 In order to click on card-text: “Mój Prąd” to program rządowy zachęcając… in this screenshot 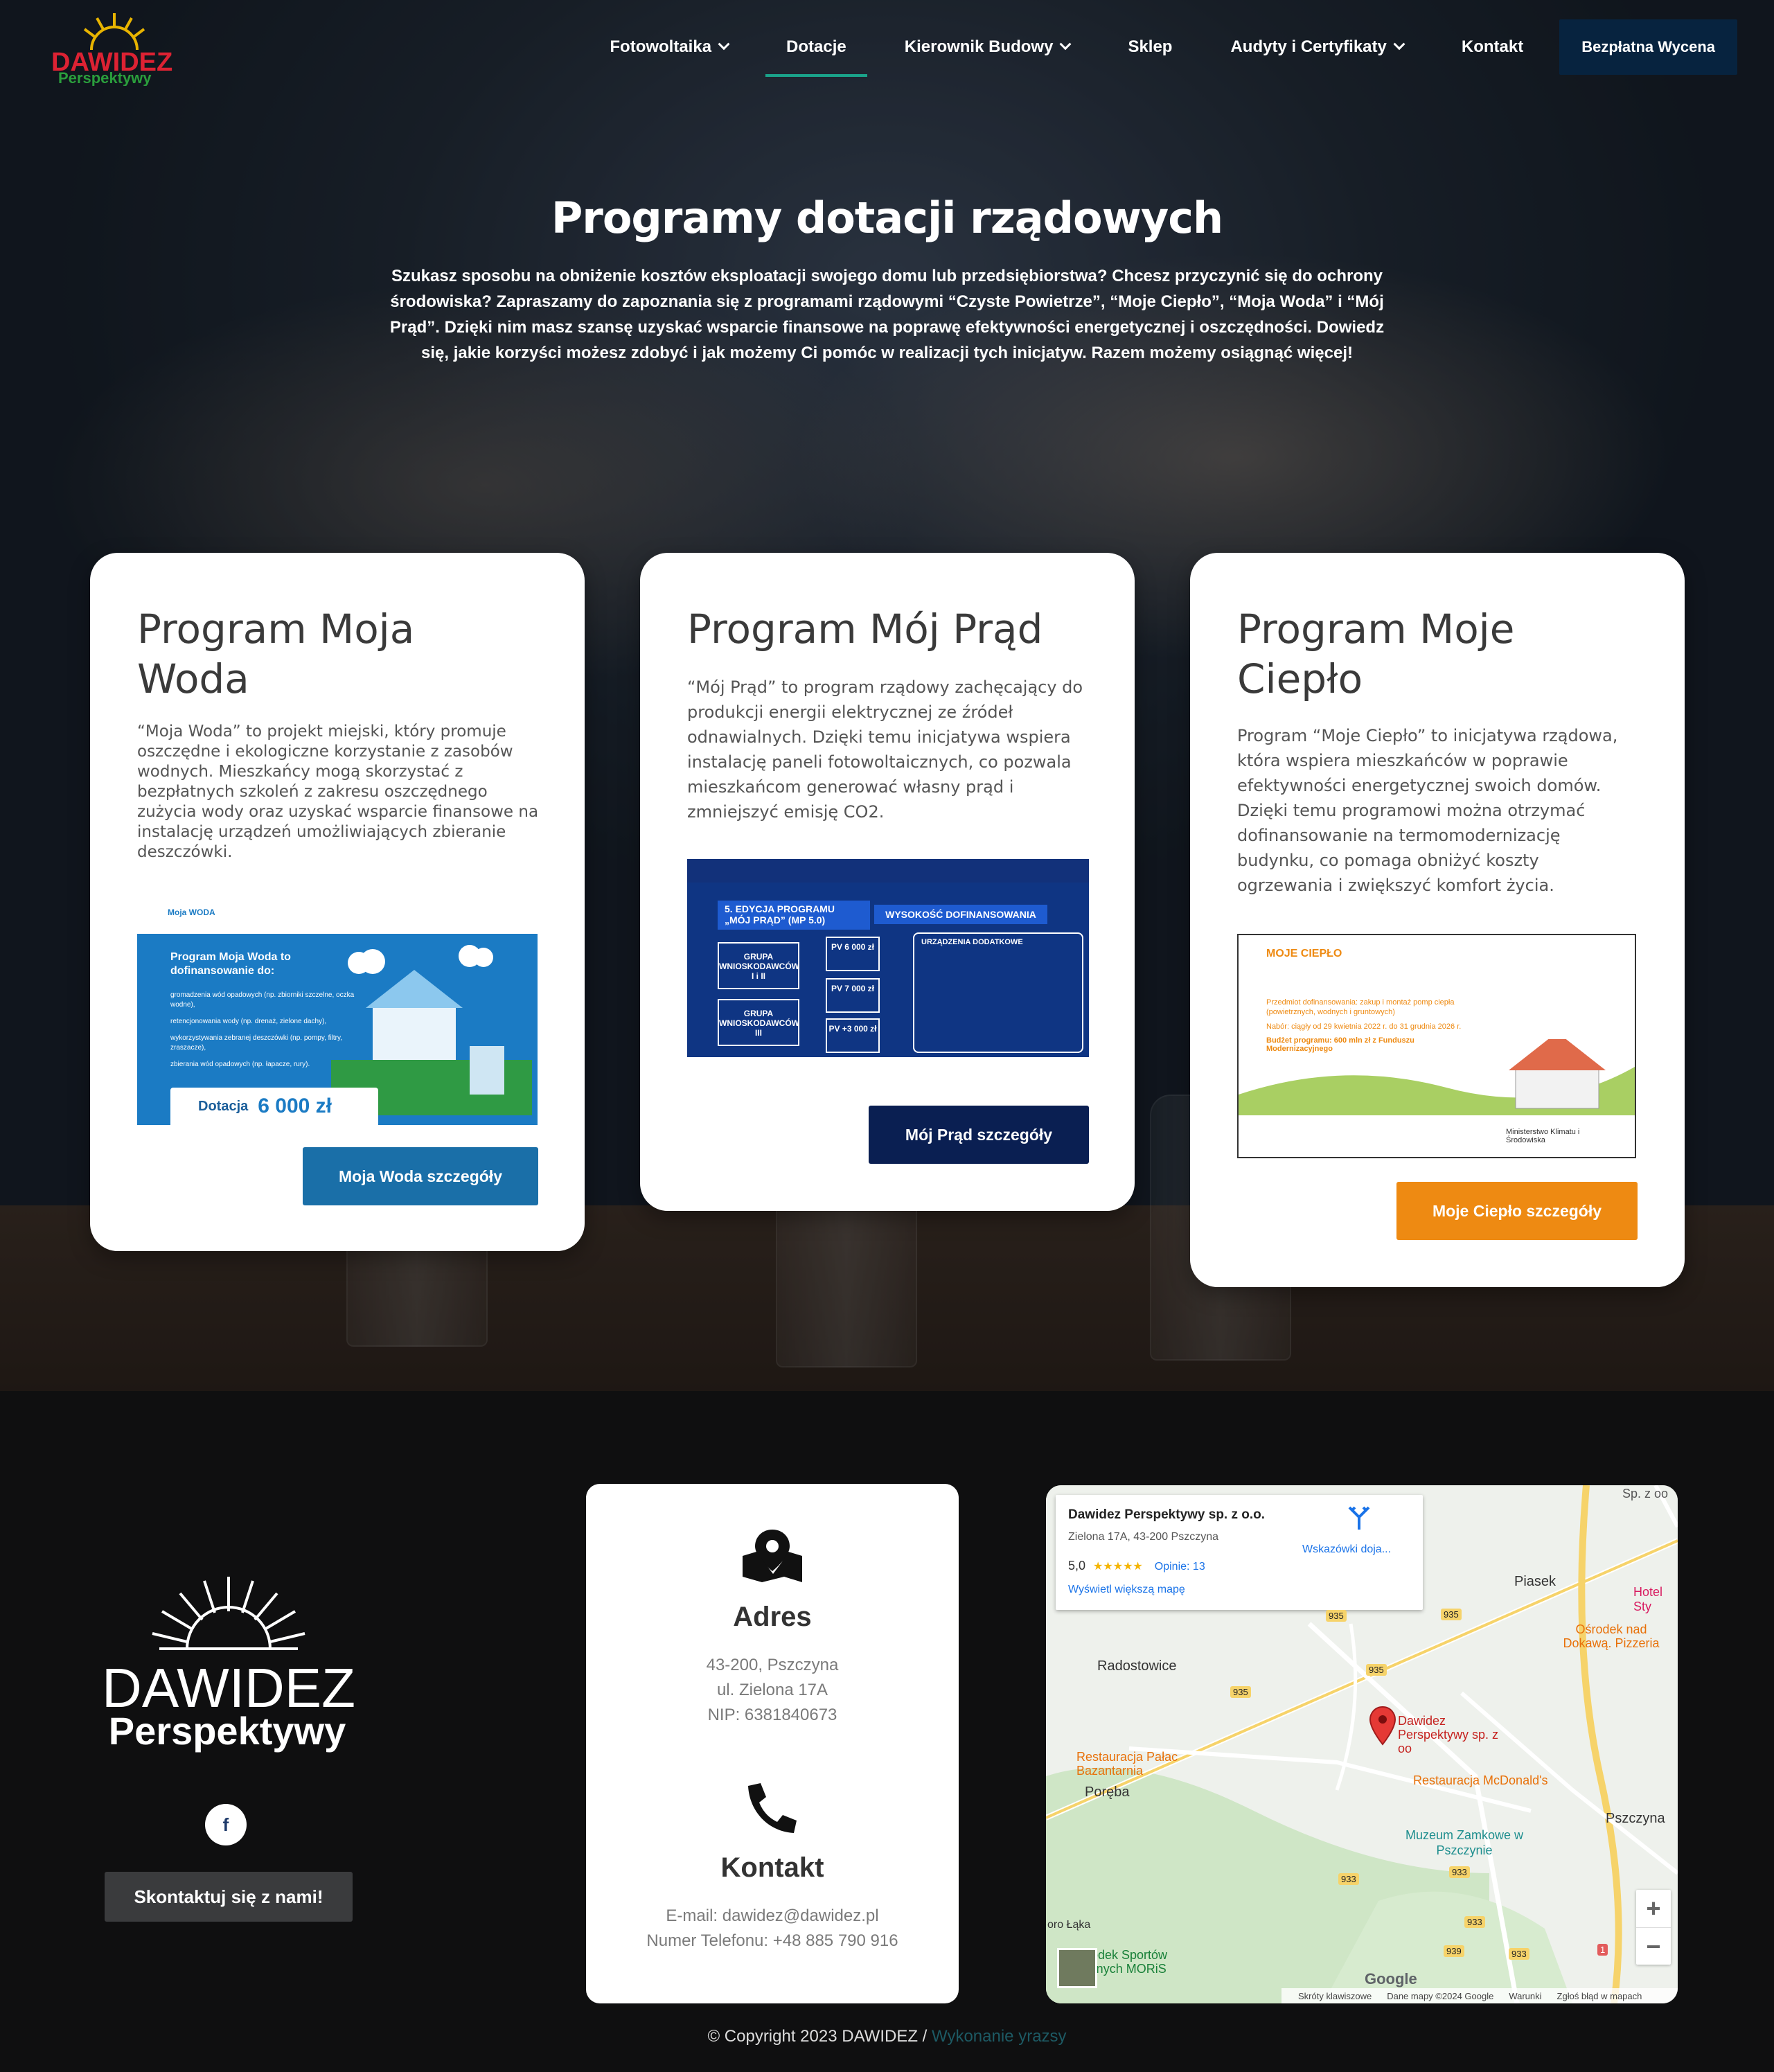, I will do `click(885, 750)`.